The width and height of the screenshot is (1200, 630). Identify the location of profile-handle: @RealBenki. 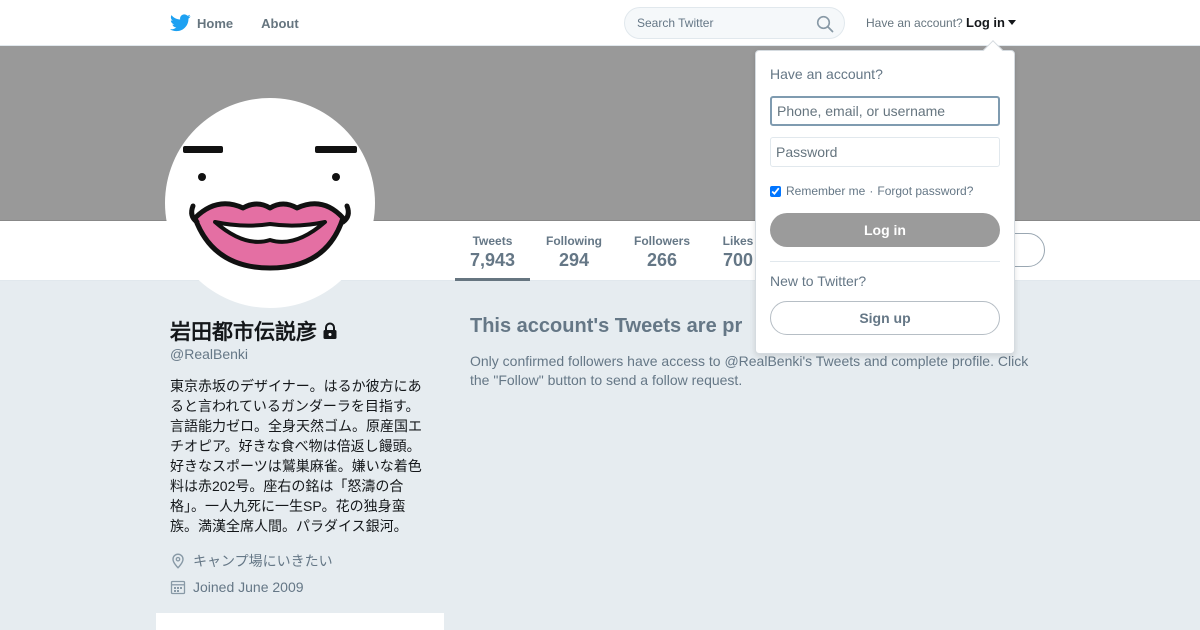
(209, 354).